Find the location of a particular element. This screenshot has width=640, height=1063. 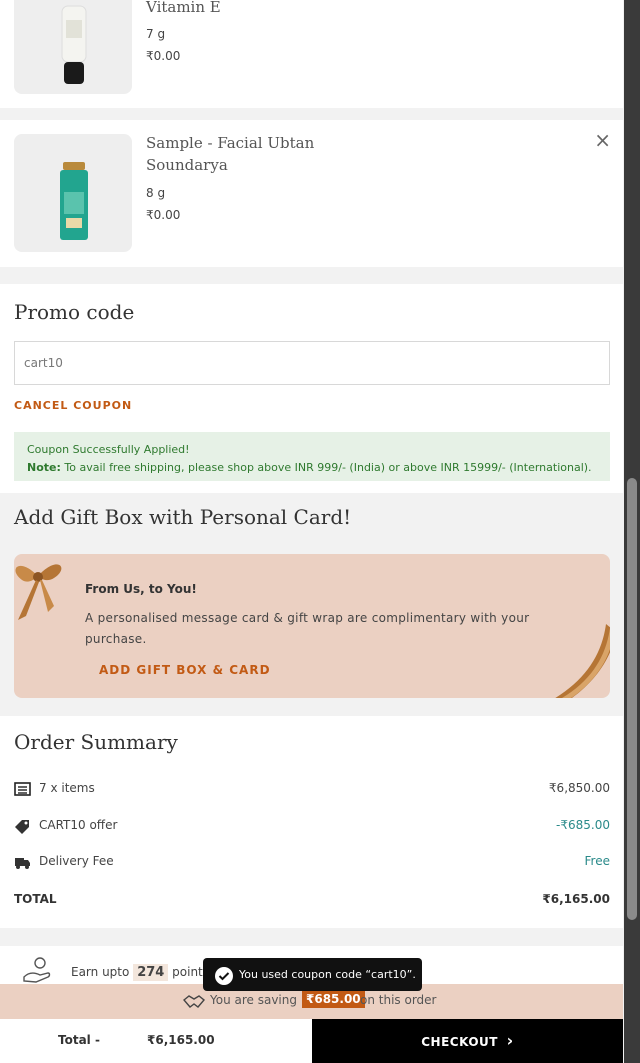

add-gift-box-button: ADD GIFT BOX & CARD is located at coordinates (185, 670).